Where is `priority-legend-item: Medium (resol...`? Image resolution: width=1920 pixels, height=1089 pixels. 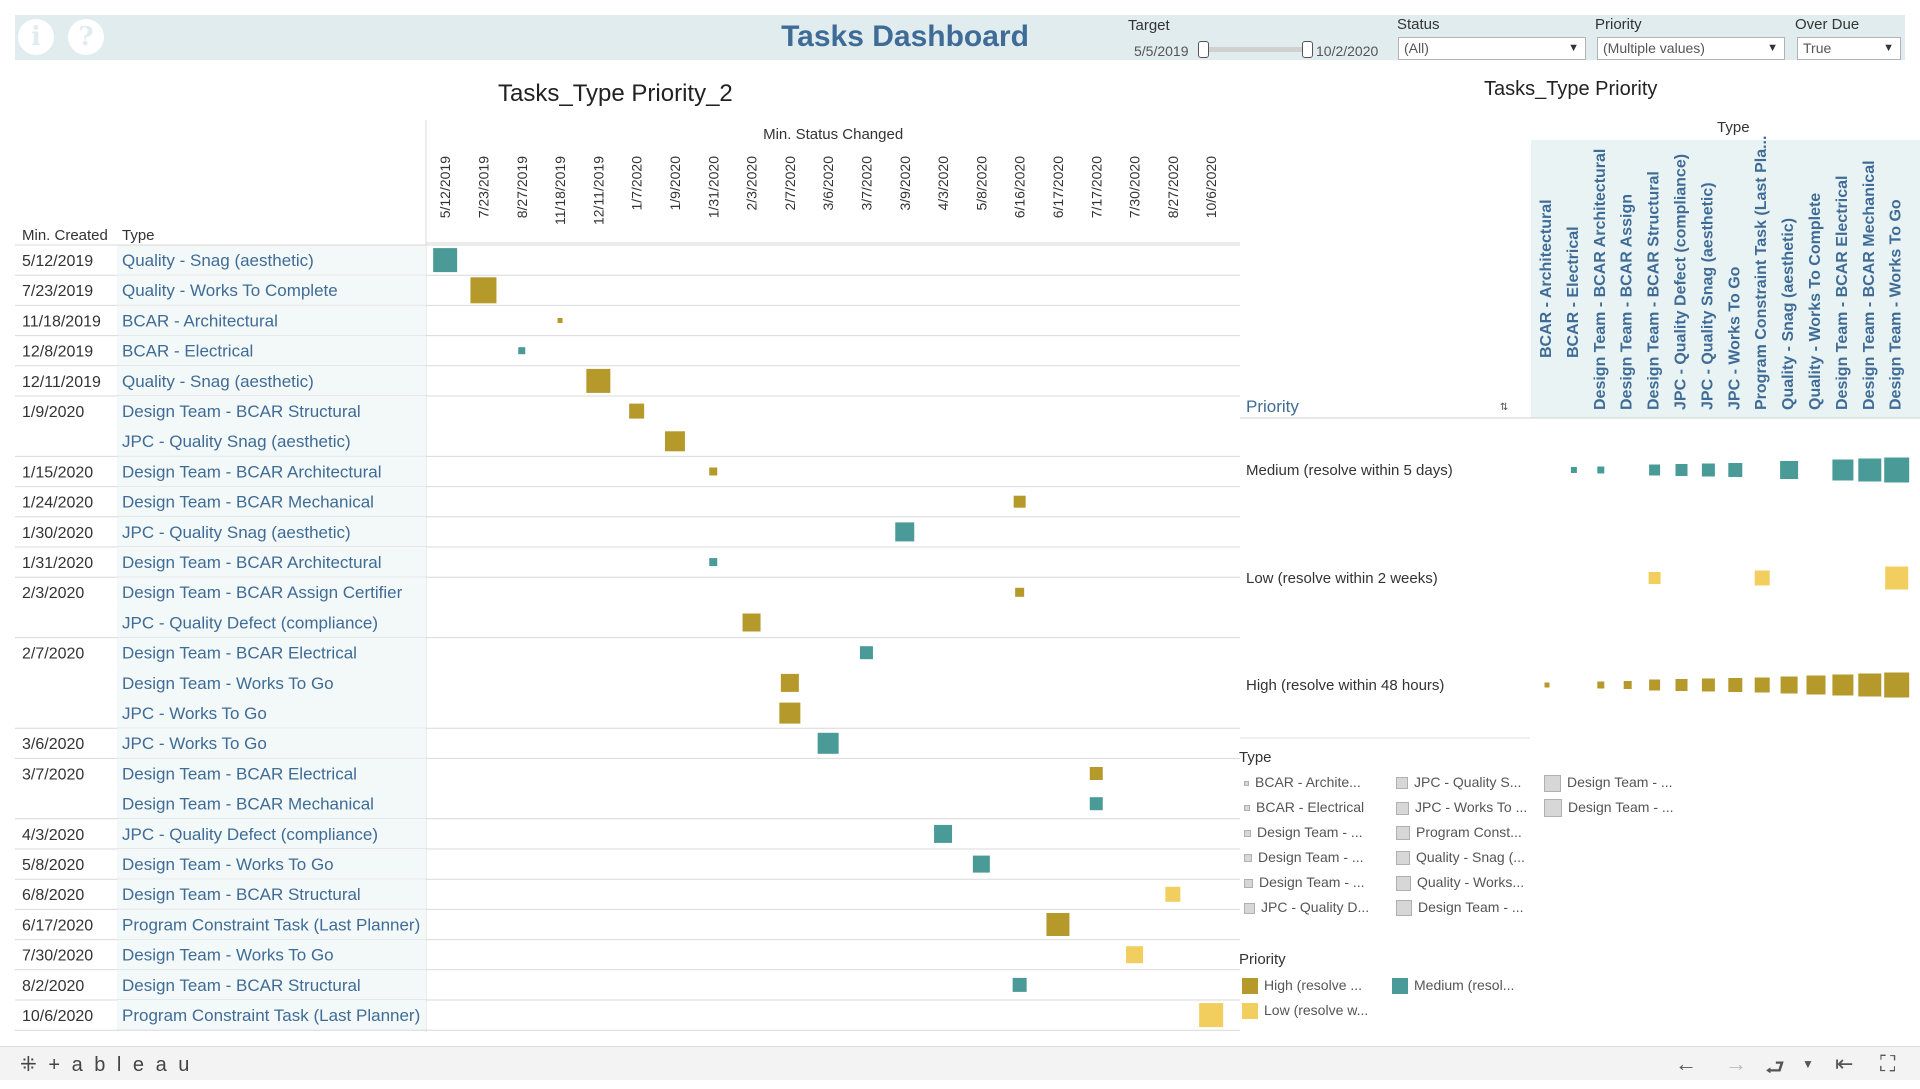 priority-legend-item: Medium (resol... is located at coordinates (1453, 985).